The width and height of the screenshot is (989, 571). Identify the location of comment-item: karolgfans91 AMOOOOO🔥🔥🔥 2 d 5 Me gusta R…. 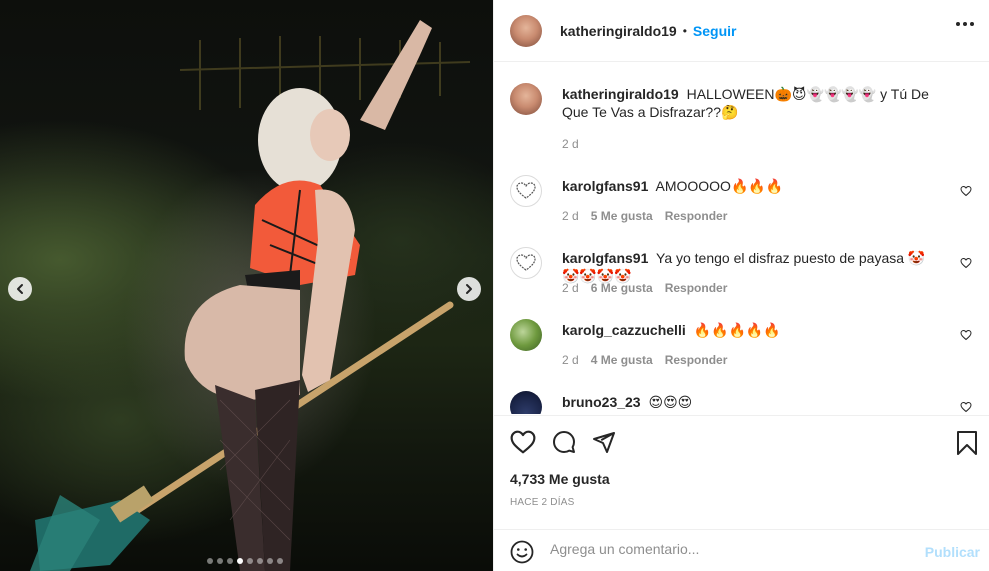
(745, 205).